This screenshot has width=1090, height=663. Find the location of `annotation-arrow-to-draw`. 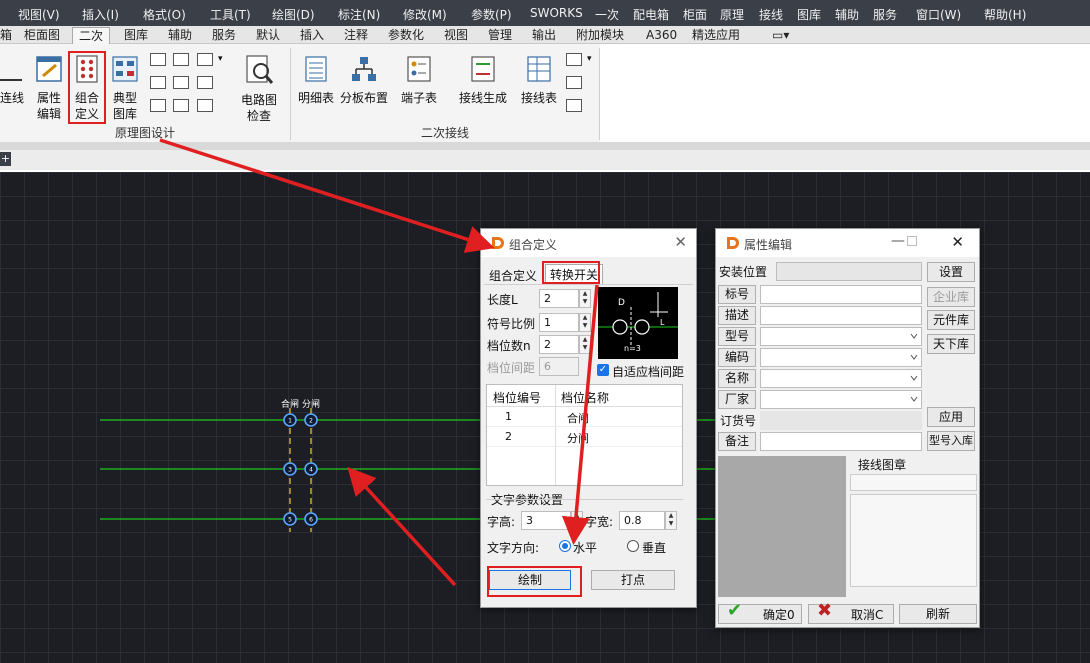

annotation-arrow-to-draw is located at coordinates (580, 414).